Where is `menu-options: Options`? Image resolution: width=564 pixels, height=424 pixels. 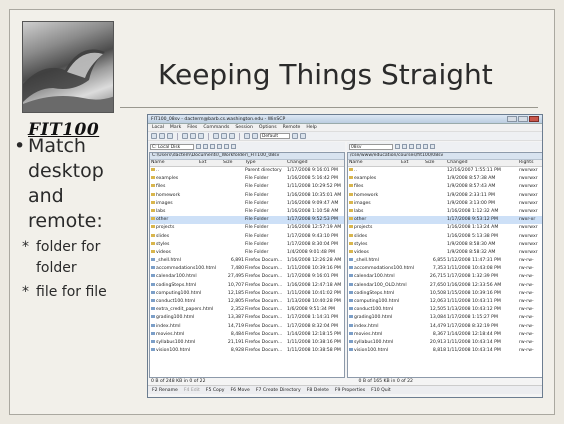 menu-options: Options is located at coordinates (268, 127).